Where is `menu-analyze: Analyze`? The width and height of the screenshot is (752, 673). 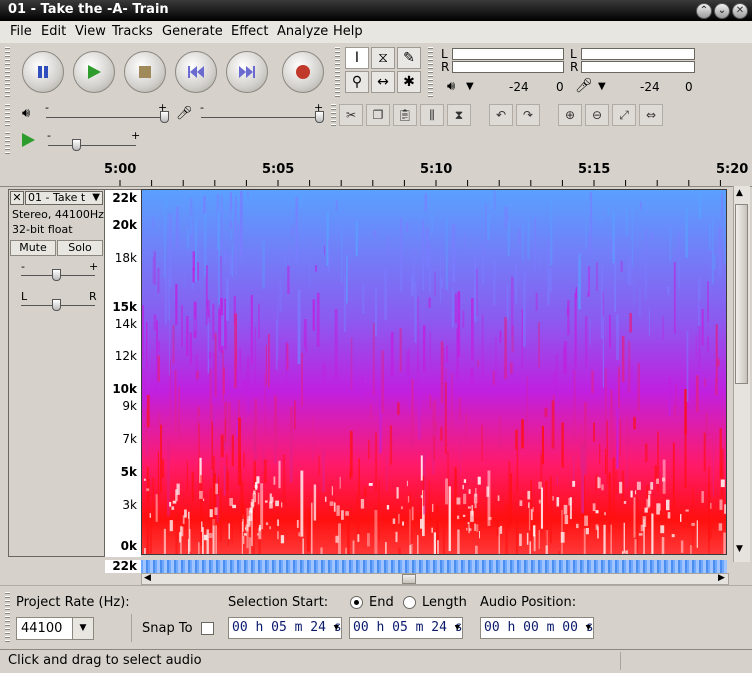
menu-analyze: Analyze is located at coordinates (302, 31).